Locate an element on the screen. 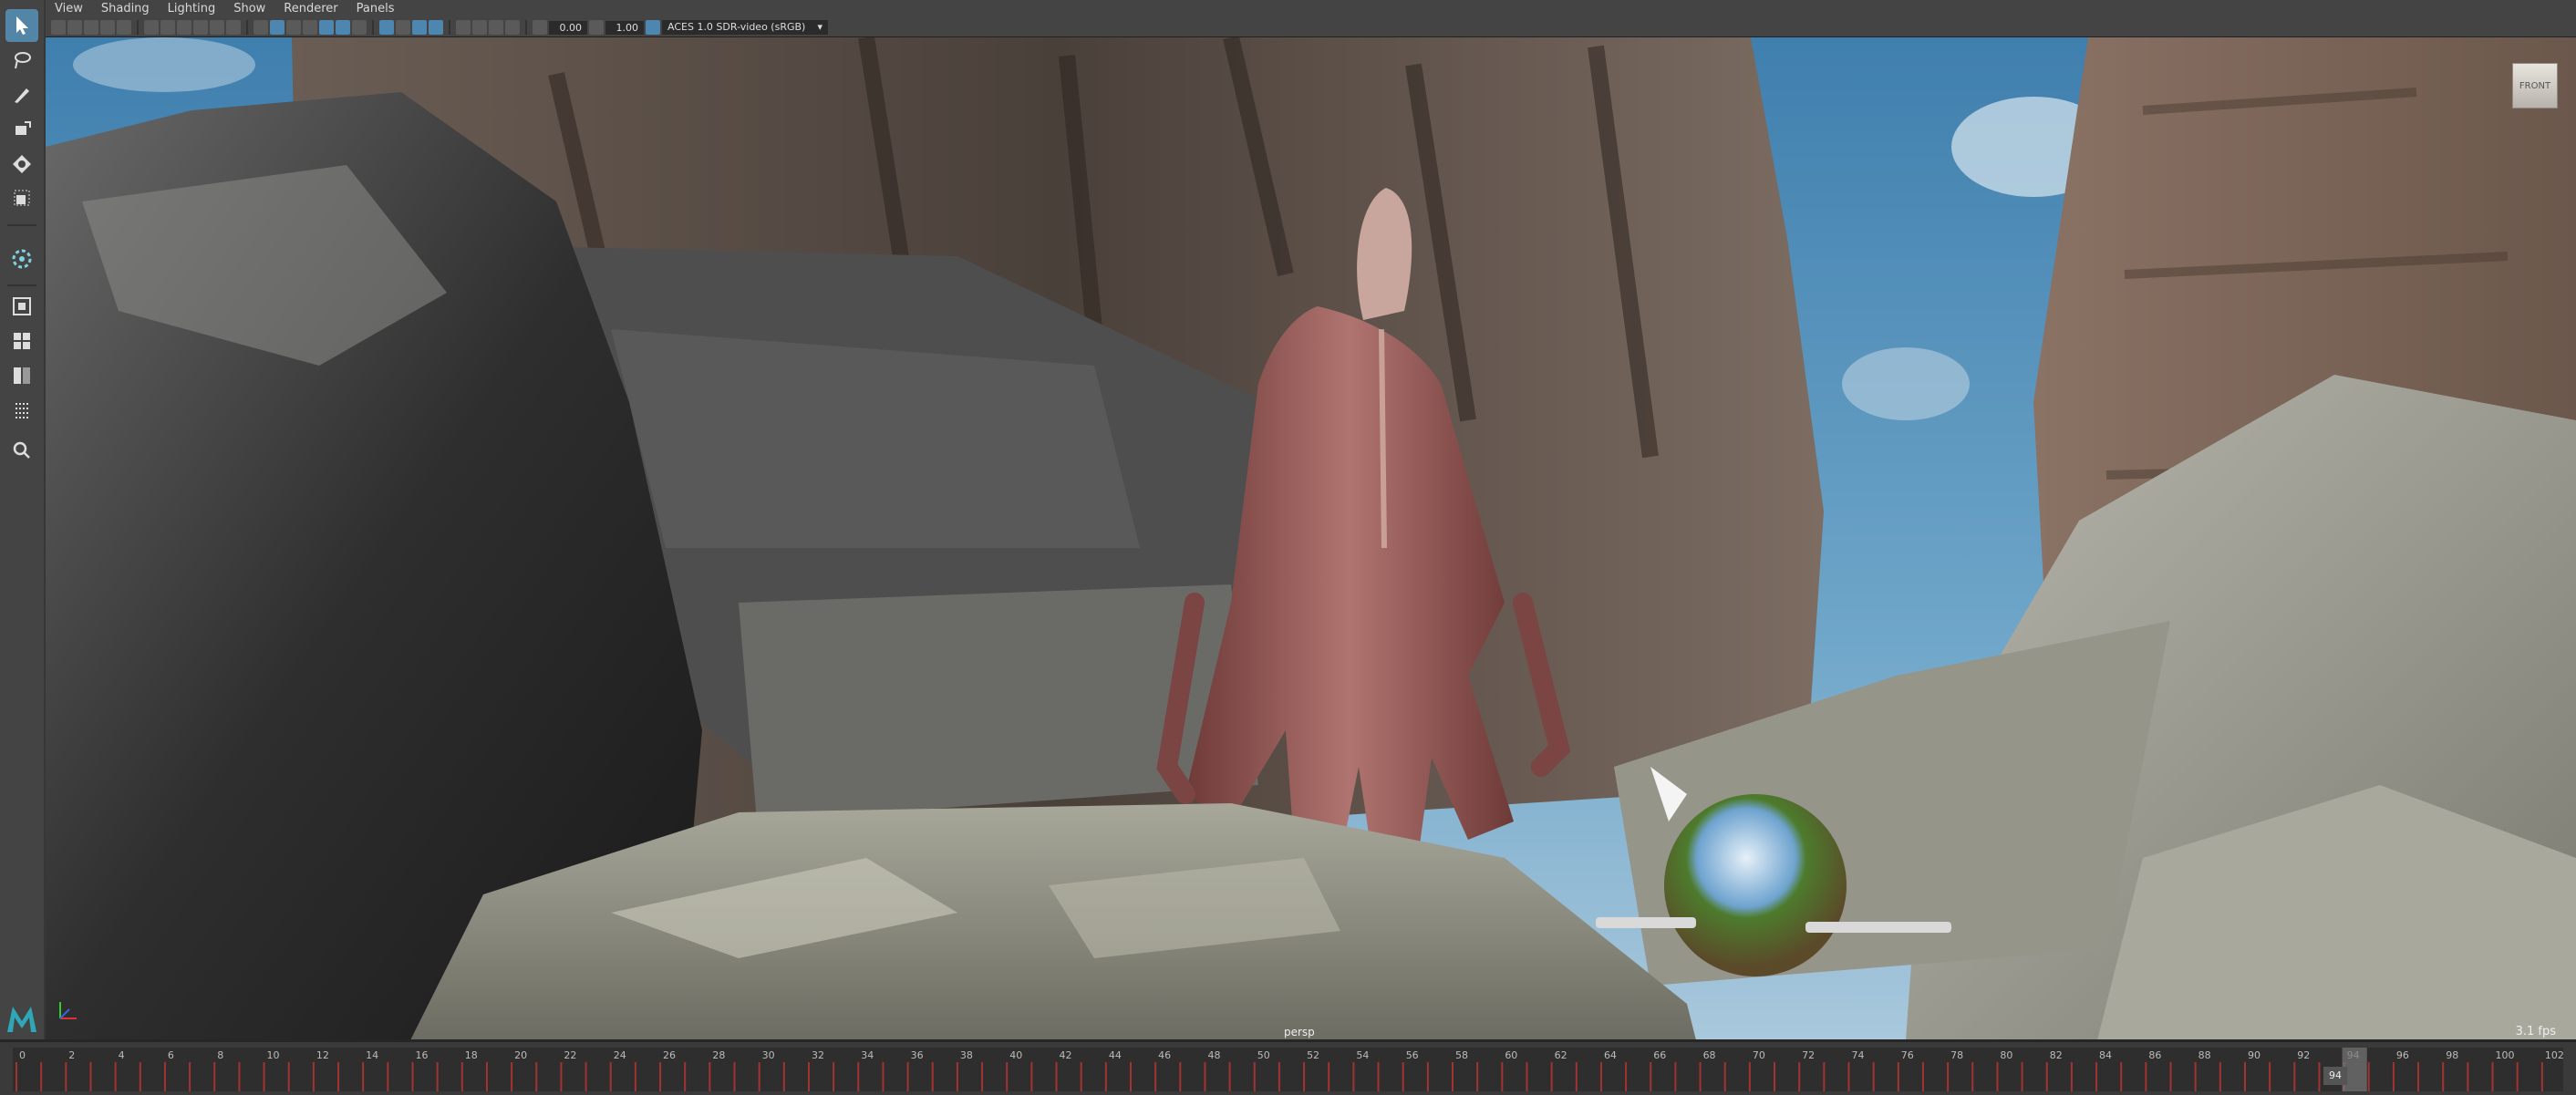 The width and height of the screenshot is (2576, 1095). chevron-down-icon: ▾ is located at coordinates (819, 27).